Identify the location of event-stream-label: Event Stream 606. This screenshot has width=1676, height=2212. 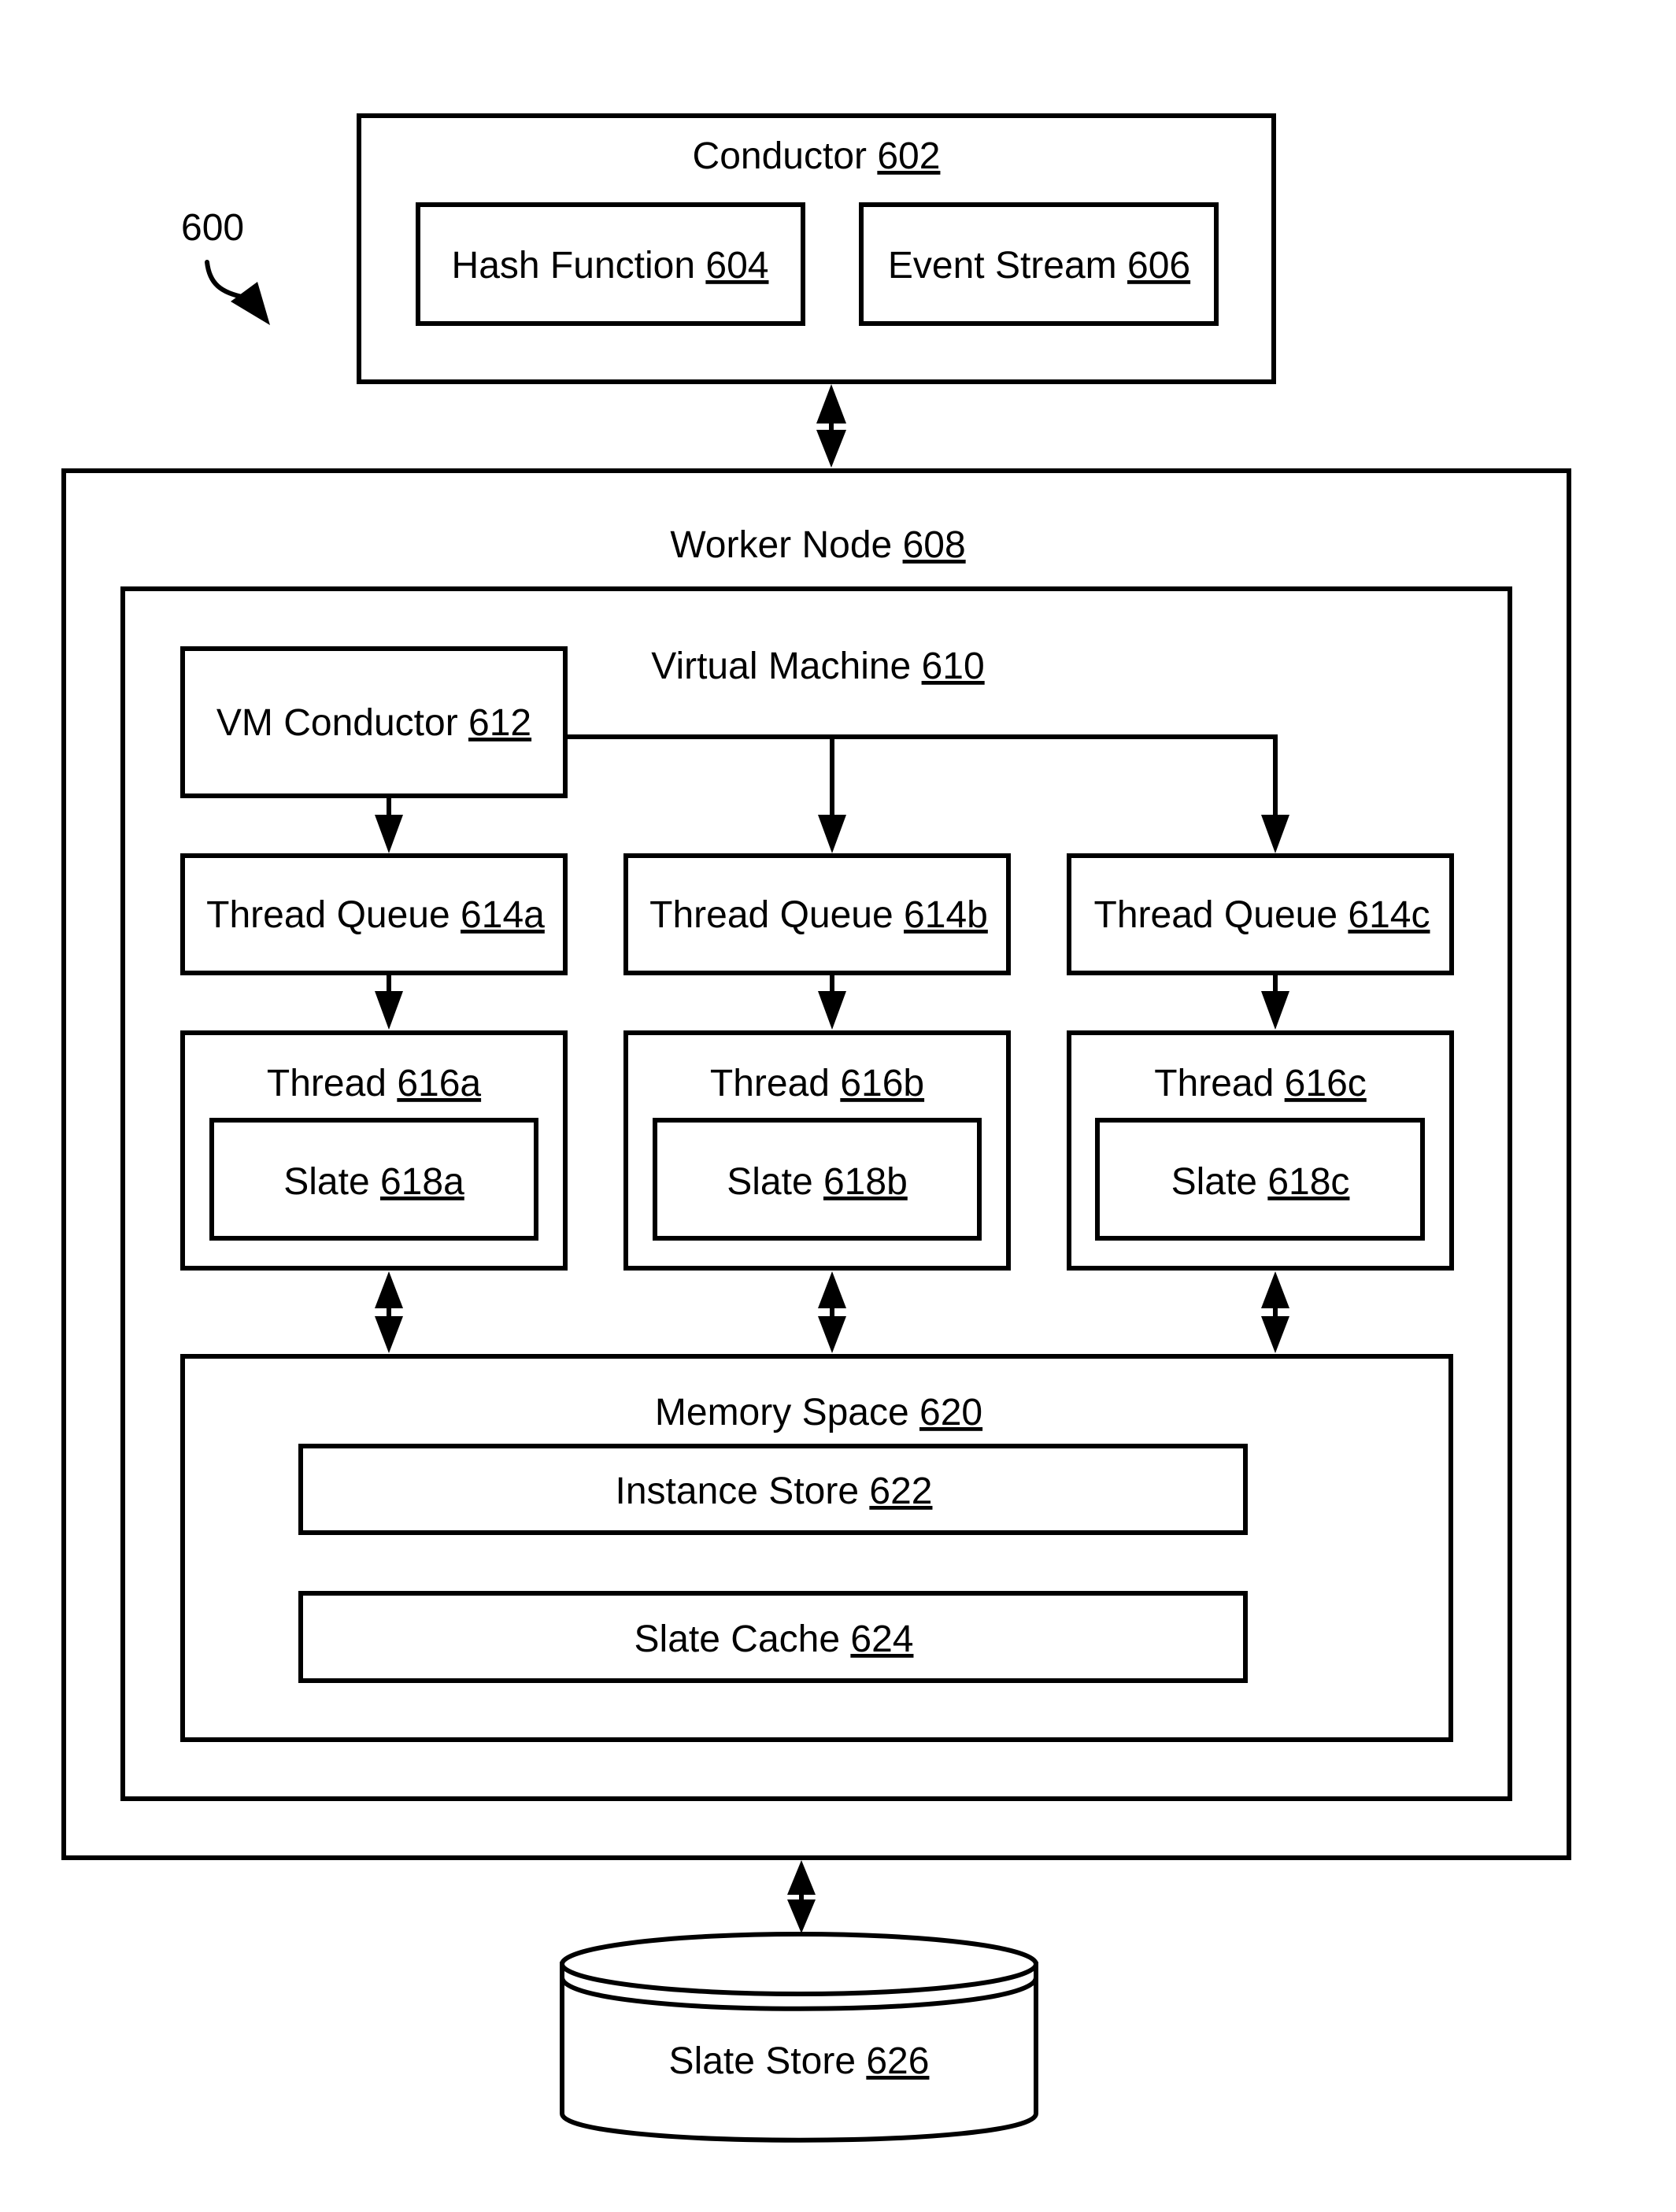
(1039, 266).